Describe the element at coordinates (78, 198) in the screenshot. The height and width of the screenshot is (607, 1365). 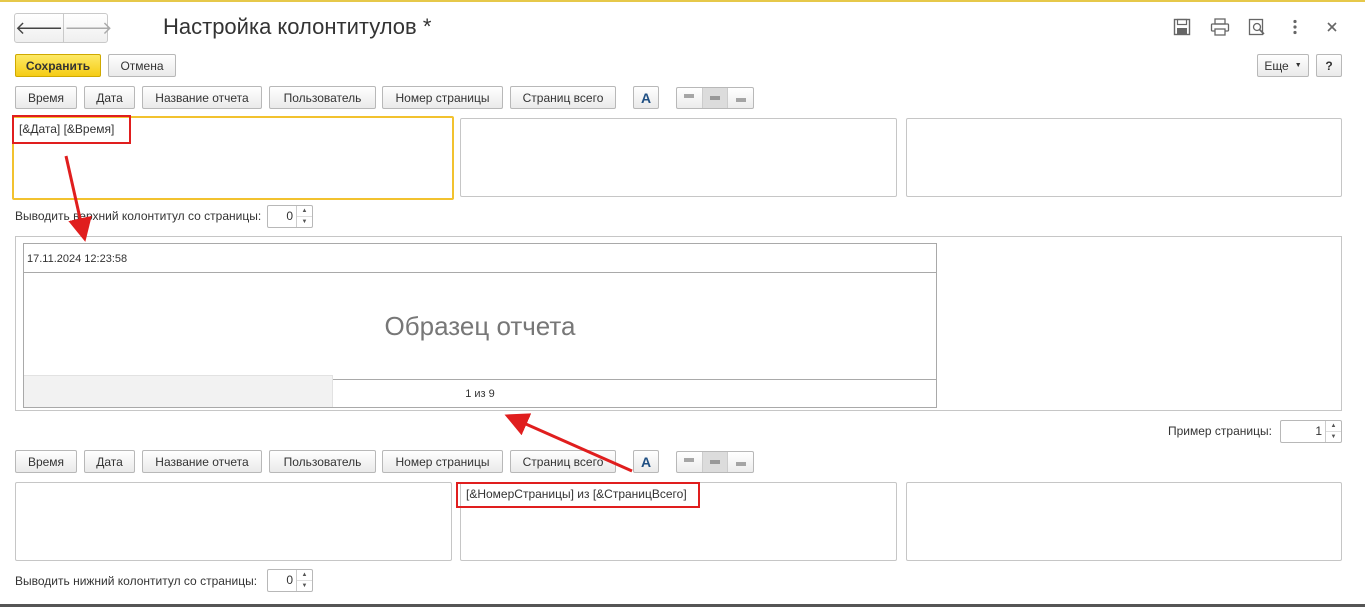
I see `annotation-arrow-header` at that location.